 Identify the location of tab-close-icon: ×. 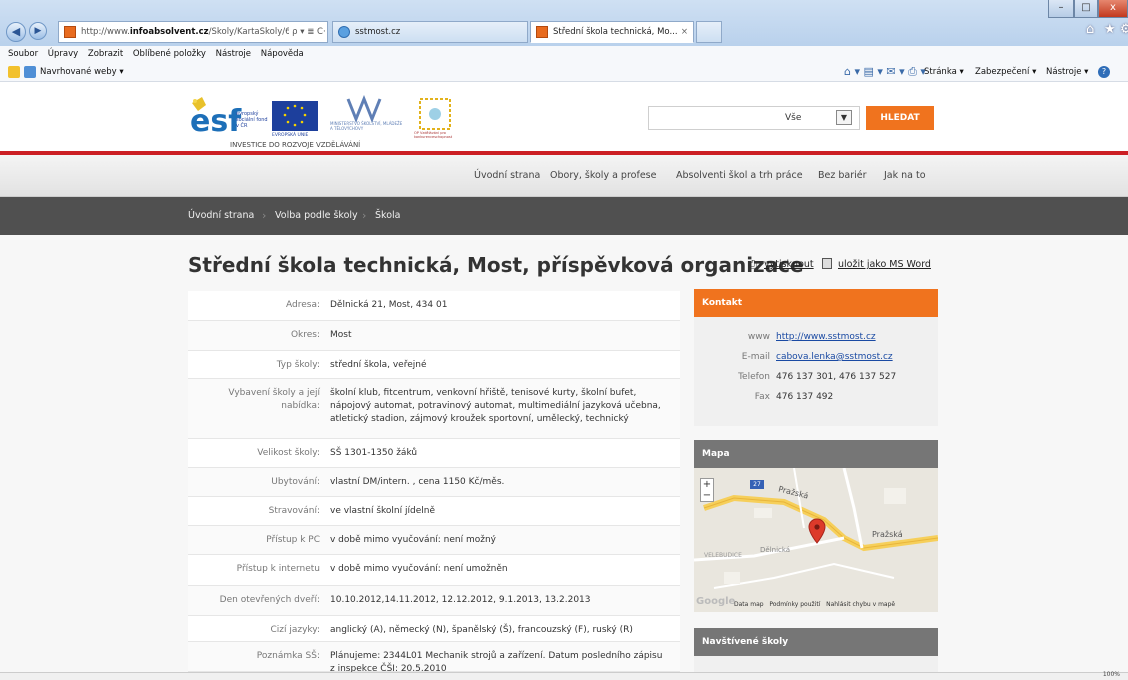
(684, 32).